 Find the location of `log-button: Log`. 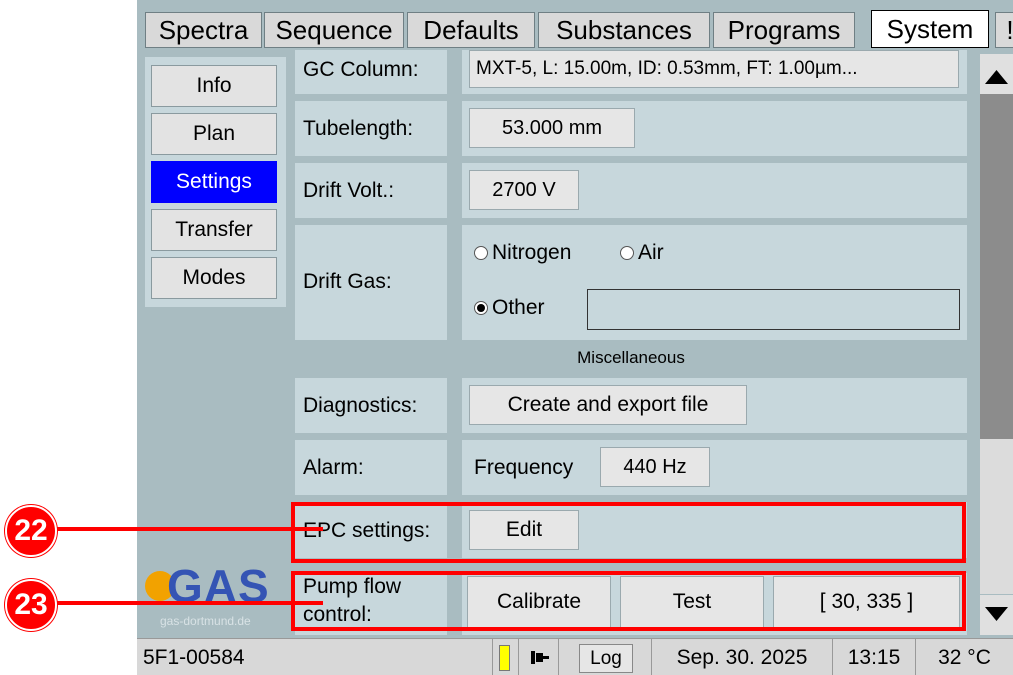

log-button: Log is located at coordinates (606, 658).